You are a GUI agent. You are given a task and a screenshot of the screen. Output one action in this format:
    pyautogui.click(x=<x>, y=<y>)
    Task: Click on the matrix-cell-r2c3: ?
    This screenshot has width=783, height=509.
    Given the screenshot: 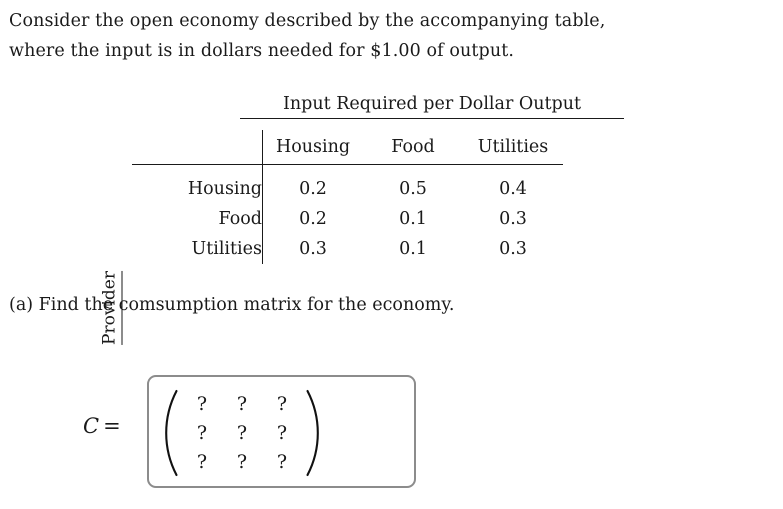 What is the action you would take?
    pyautogui.click(x=282, y=432)
    